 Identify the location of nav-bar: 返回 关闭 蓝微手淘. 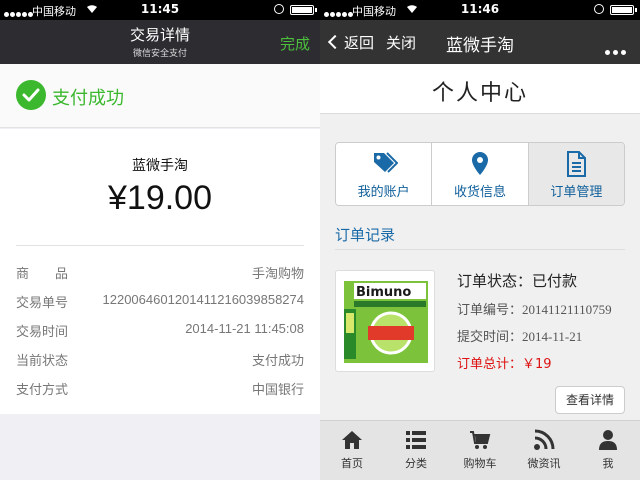
(480, 42).